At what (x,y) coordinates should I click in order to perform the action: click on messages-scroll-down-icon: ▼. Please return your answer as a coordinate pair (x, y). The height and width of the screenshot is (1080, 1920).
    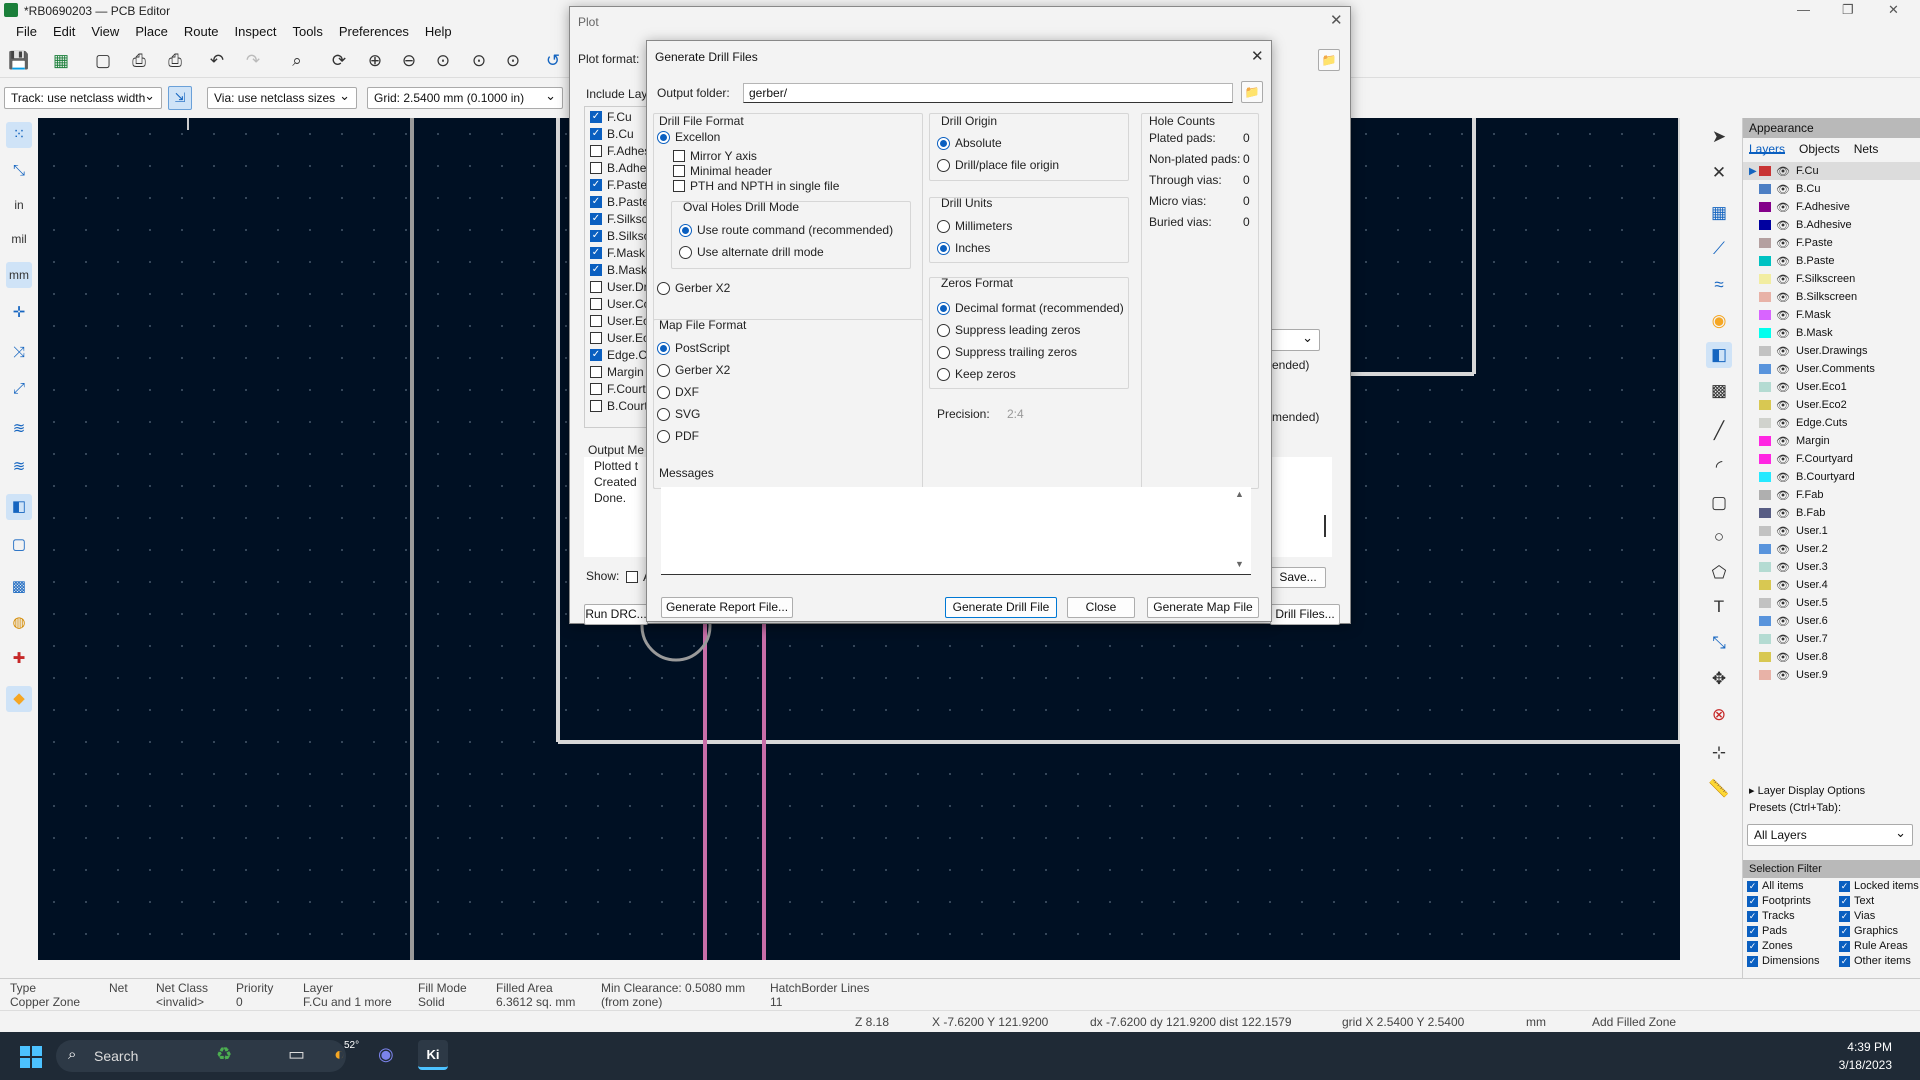
    Looking at the image, I should click on (1239, 564).